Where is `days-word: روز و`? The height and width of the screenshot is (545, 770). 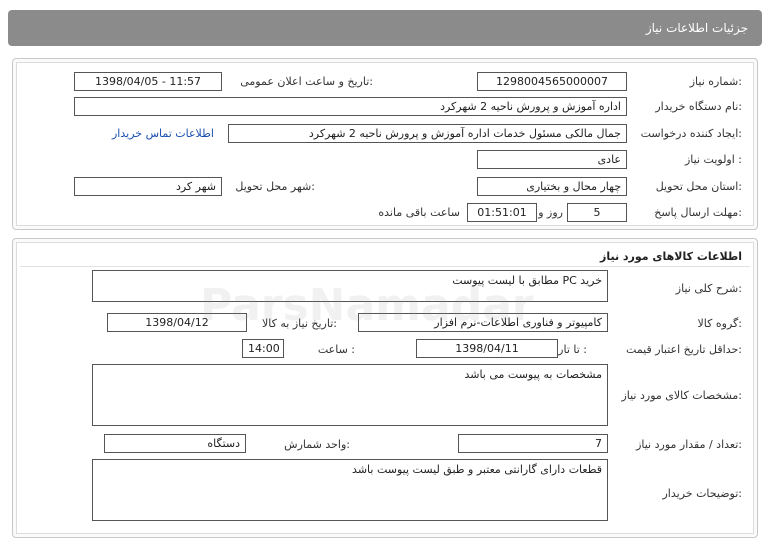 days-word: روز و is located at coordinates (550, 212).